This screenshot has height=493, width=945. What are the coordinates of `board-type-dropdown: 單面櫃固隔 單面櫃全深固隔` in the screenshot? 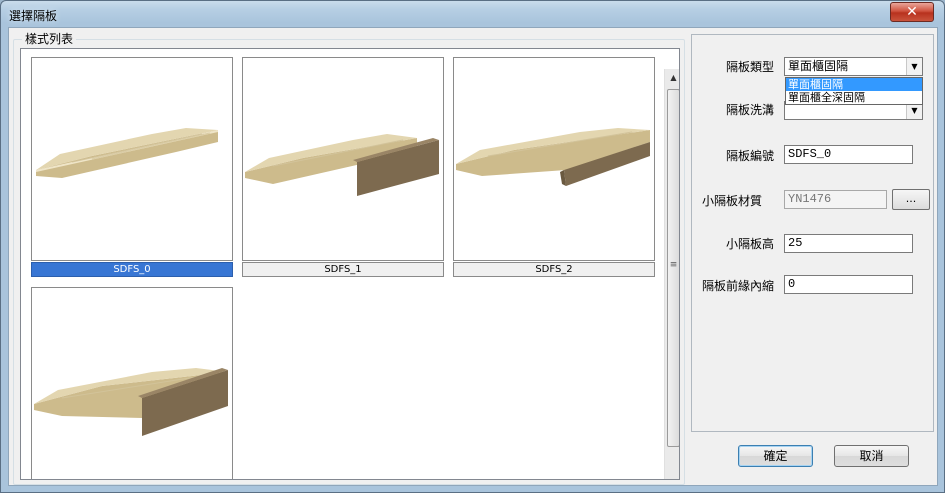 It's located at (854, 91).